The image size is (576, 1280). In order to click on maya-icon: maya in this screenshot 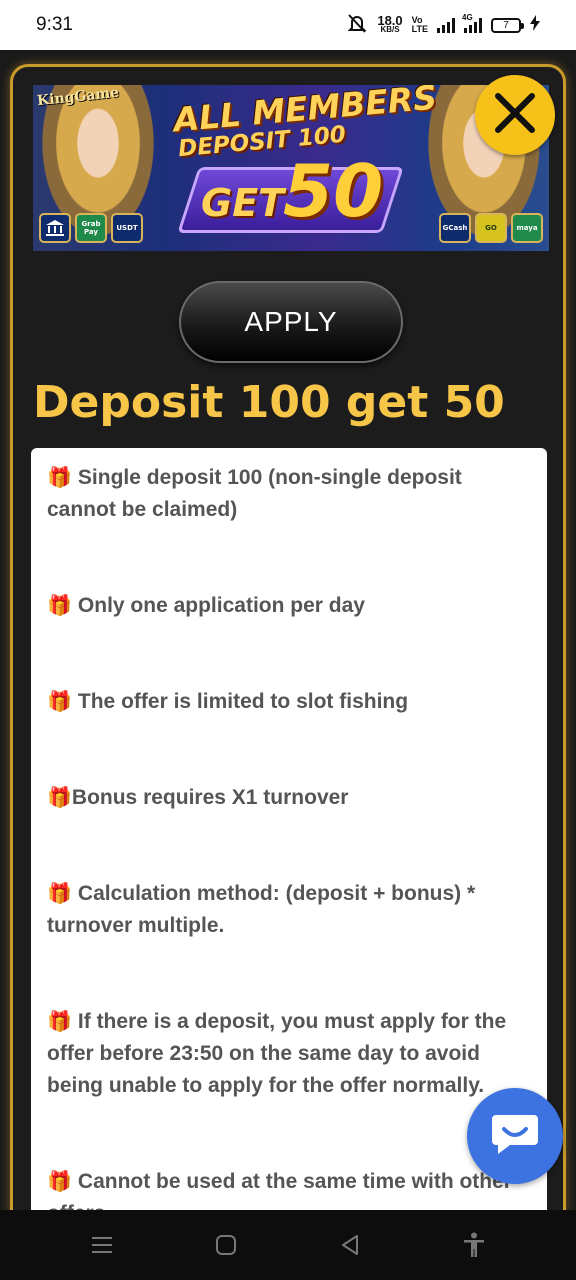, I will do `click(527, 228)`.